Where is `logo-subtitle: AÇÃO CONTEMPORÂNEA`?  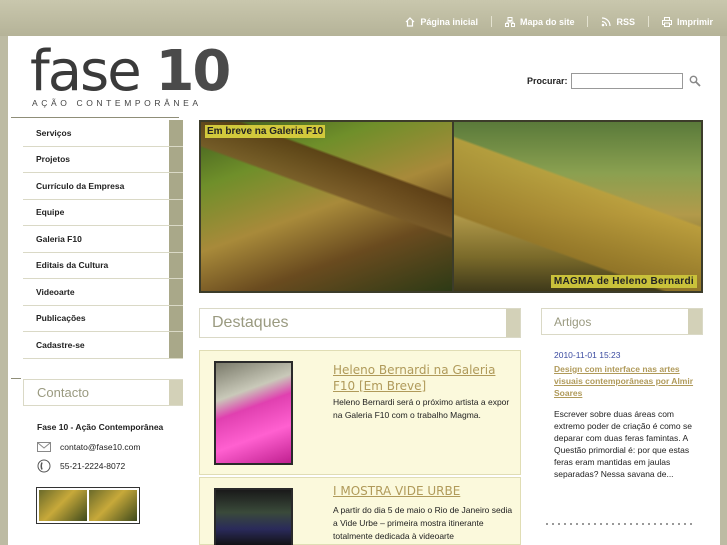 logo-subtitle: AÇÃO CONTEMPORÂNEA is located at coordinates (117, 103).